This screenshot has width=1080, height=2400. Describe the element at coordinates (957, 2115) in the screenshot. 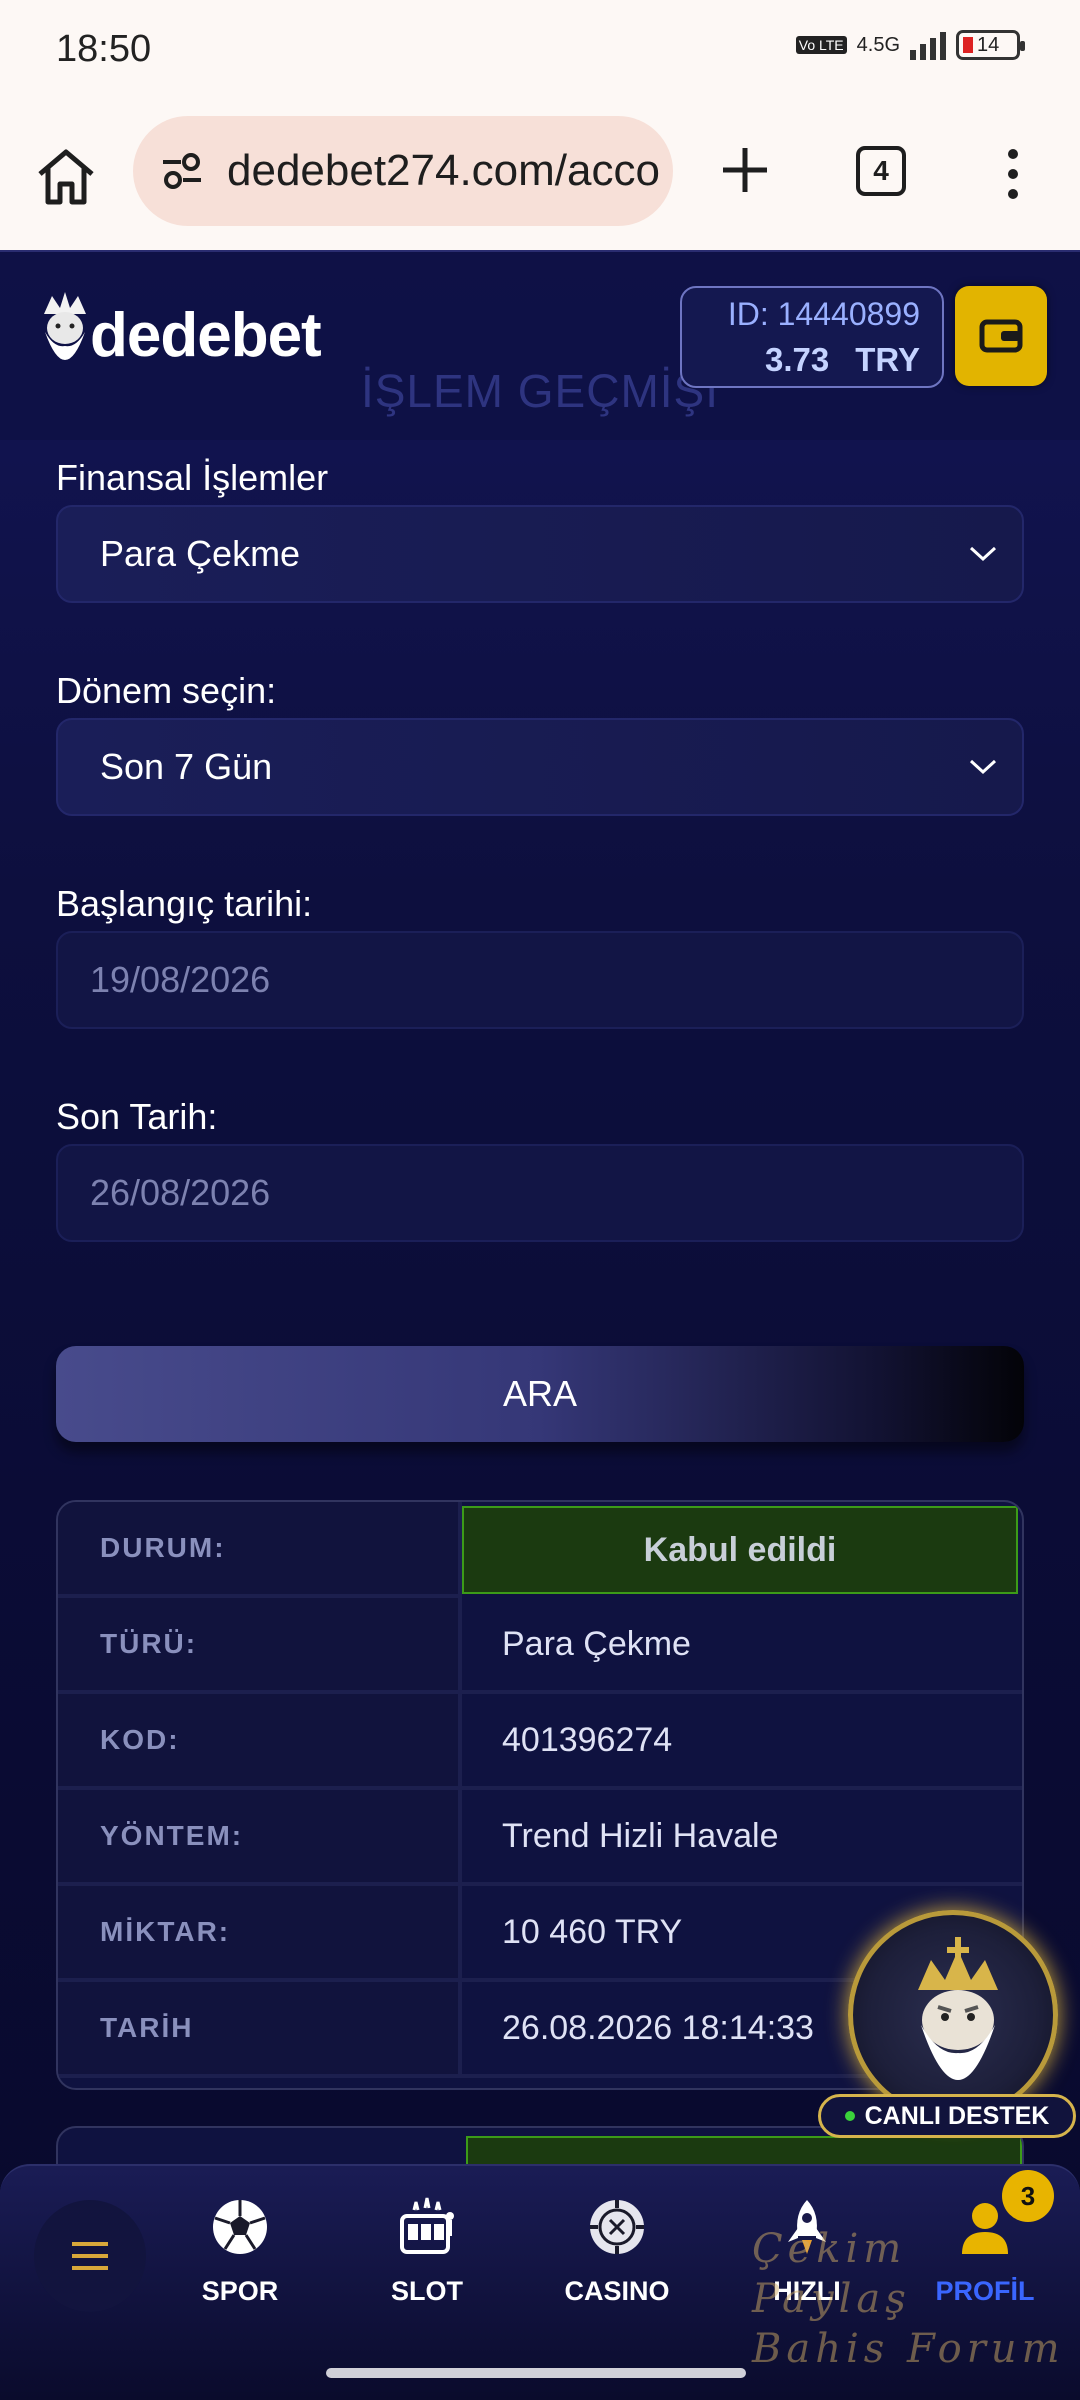

I see `support-label: CANLI DESTEK` at that location.